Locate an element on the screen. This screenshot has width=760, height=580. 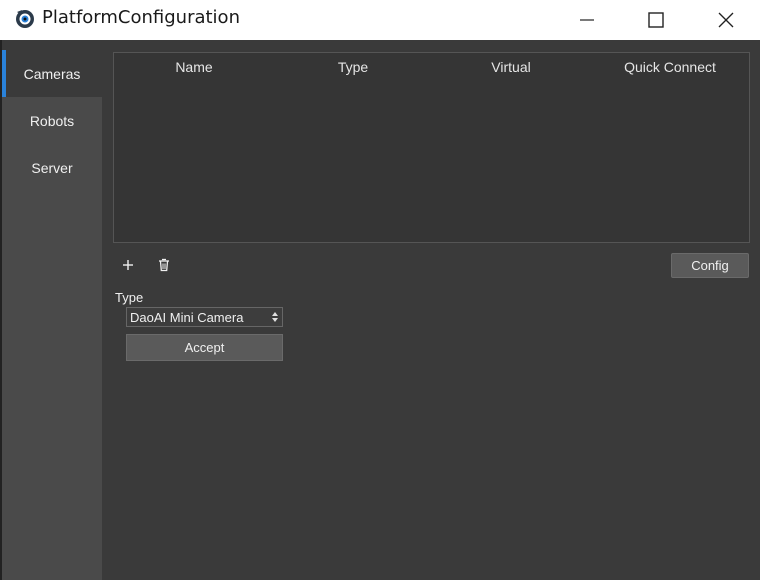
trash-icon is located at coordinates (164, 265).